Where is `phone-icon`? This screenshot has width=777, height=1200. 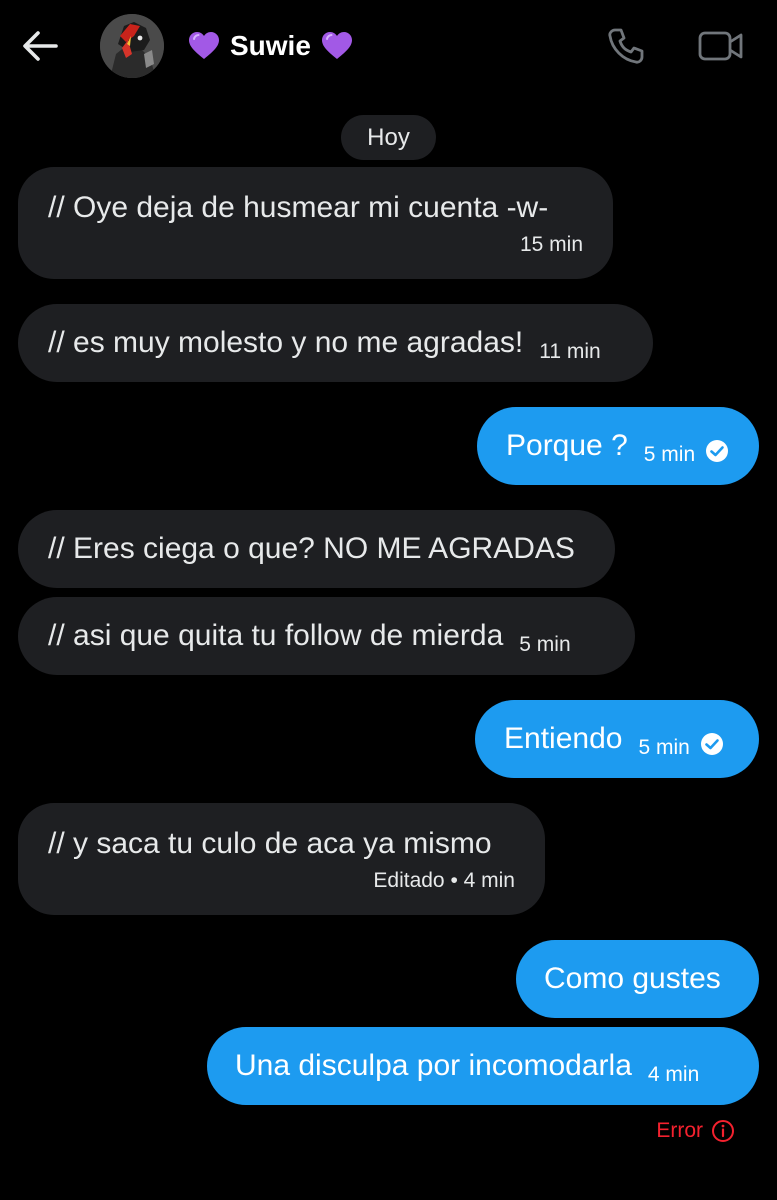 phone-icon is located at coordinates (626, 46).